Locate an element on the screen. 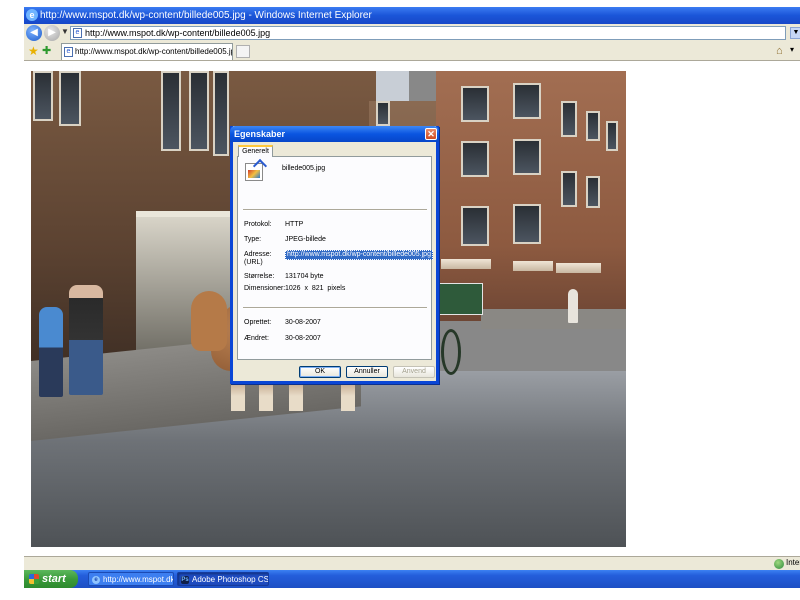  photoshop-icon: Ps is located at coordinates (185, 580).